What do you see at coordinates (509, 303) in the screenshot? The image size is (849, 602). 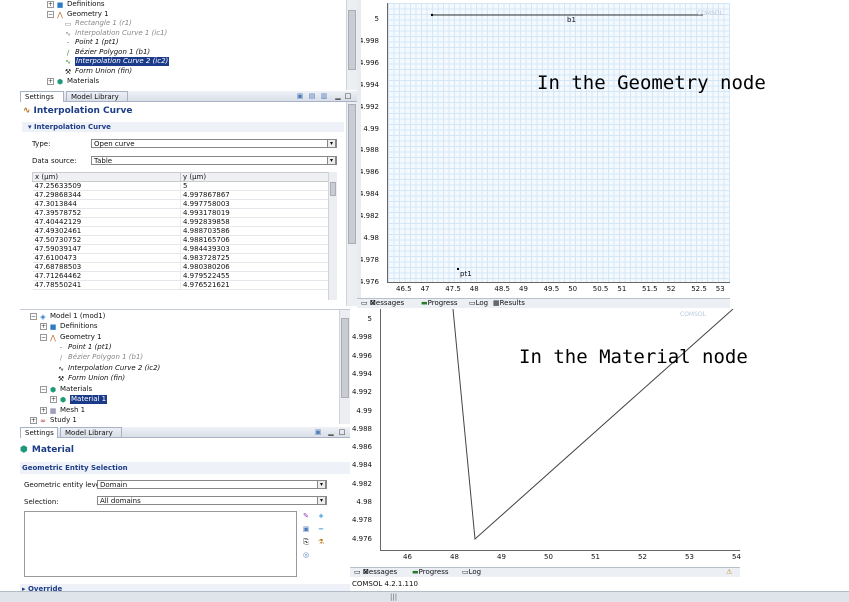 I see `tab-results: ▦ Results` at bounding box center [509, 303].